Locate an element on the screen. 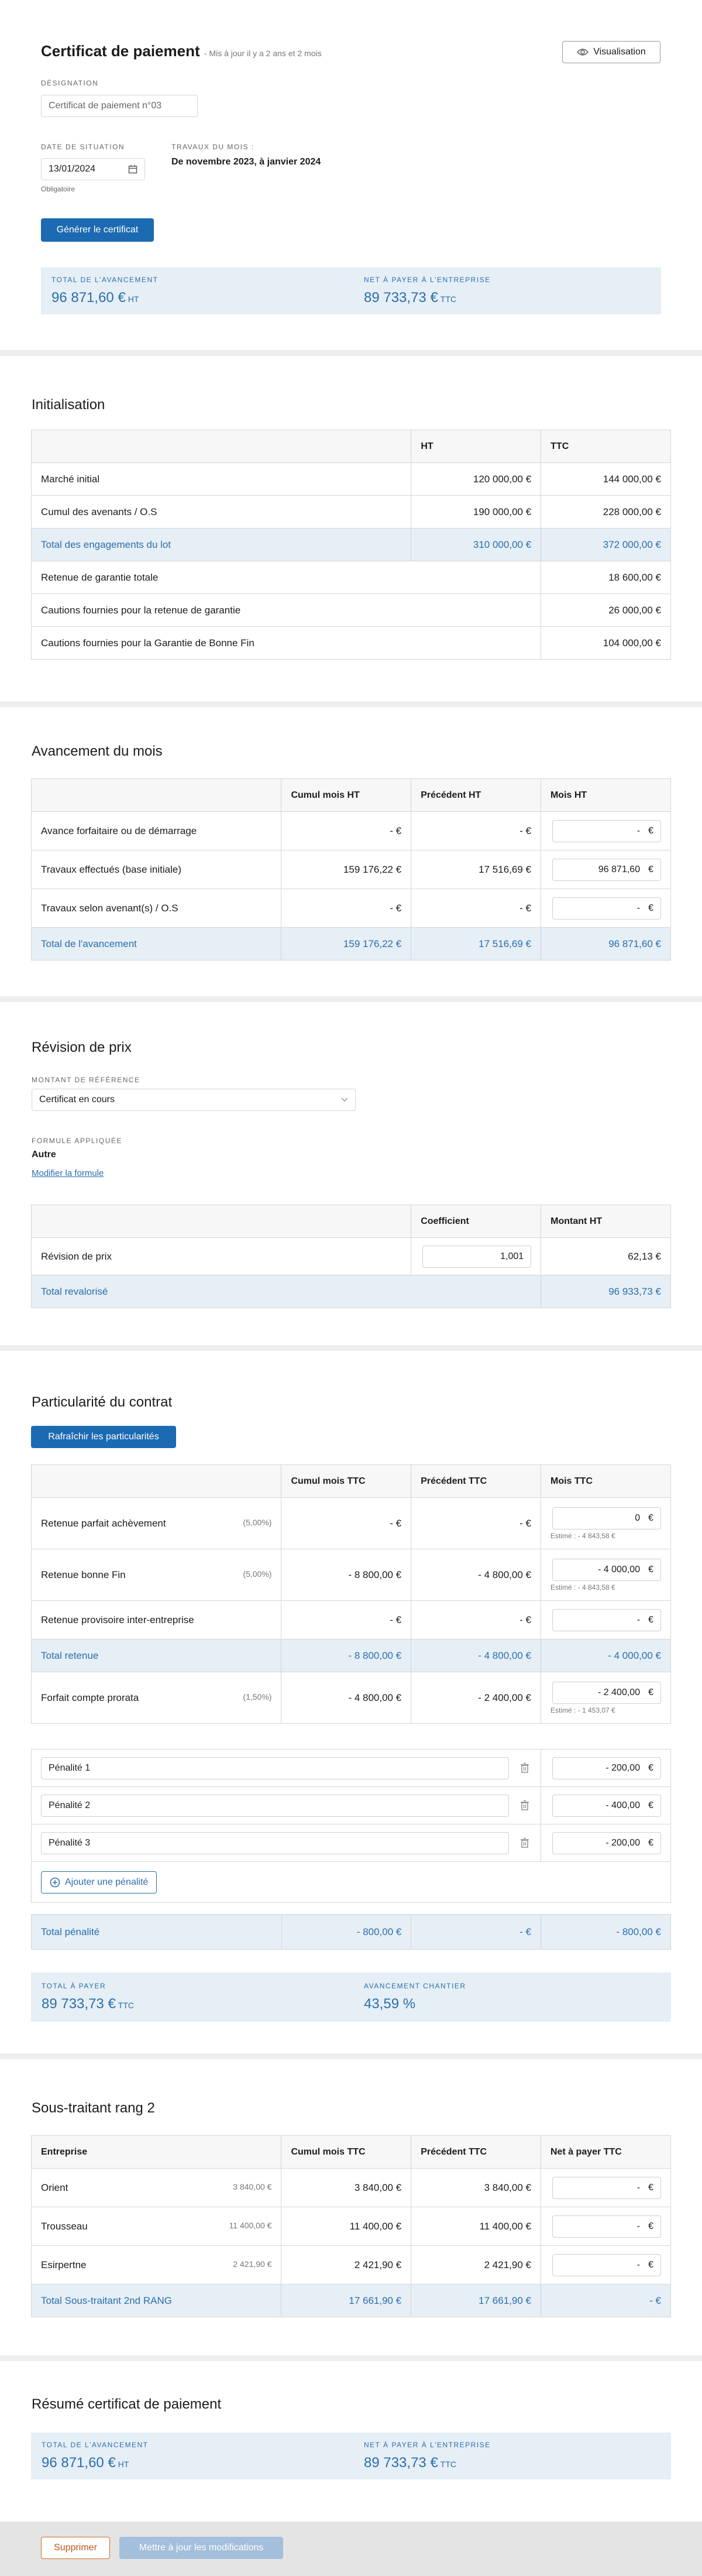 This screenshot has width=702, height=2576. designation-input: Certificat de paiement n°03 is located at coordinates (119, 106).